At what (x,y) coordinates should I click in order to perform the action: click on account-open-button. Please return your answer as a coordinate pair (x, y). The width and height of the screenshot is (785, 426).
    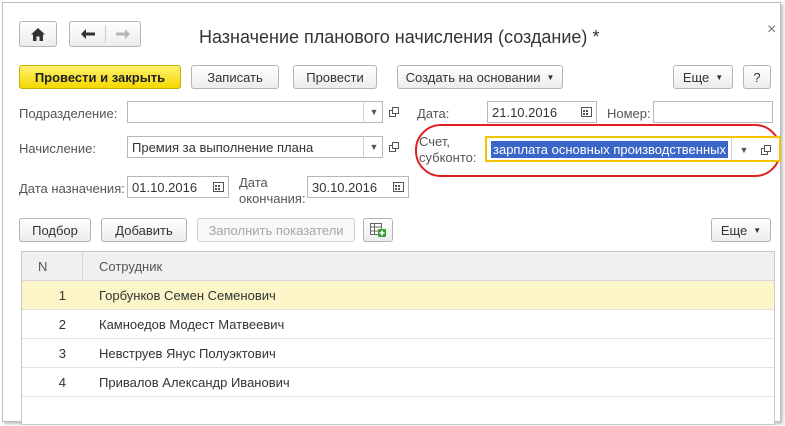
    Looking at the image, I should click on (766, 150).